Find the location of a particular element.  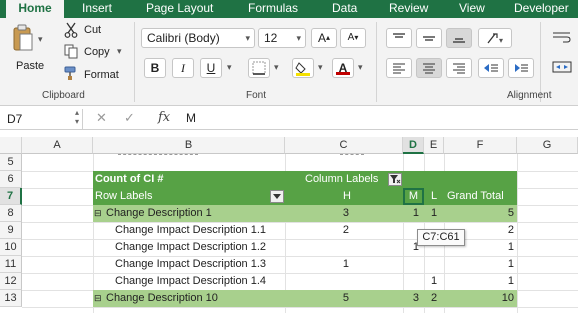

align-bottom-button is located at coordinates (459, 38).